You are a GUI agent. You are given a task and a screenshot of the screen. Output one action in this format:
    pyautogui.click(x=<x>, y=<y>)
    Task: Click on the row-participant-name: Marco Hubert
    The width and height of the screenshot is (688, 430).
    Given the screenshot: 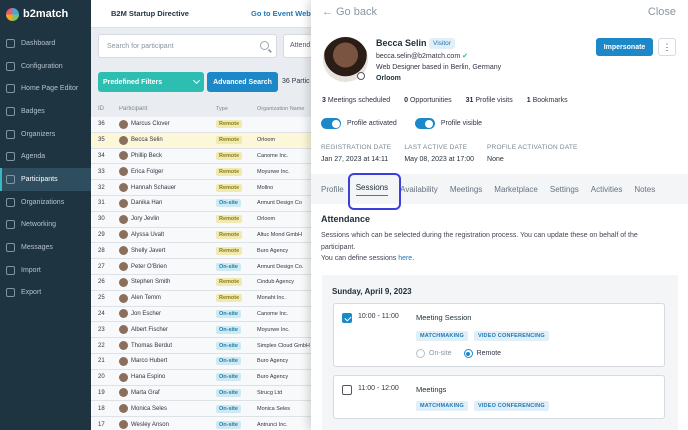 What is the action you would take?
    pyautogui.click(x=149, y=361)
    